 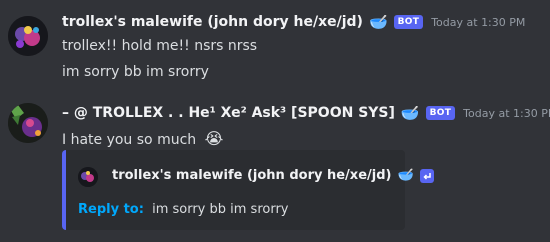 I want to click on embed-author-avatar, so click(x=88, y=177).